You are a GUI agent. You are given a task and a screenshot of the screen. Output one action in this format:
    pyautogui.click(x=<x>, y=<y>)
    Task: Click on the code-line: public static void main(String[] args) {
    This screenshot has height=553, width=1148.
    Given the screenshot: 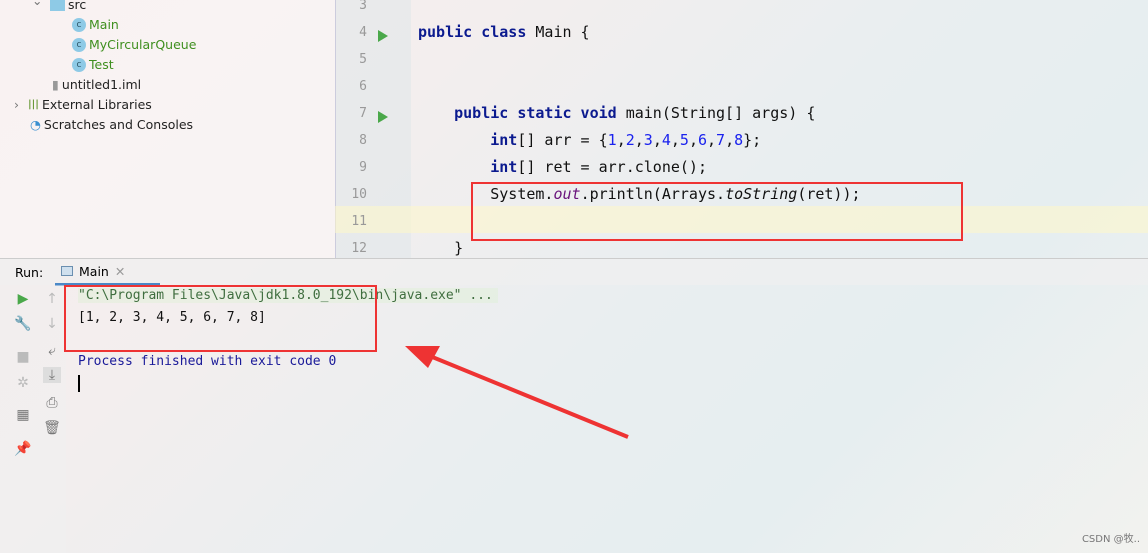 What is the action you would take?
    pyautogui.click(x=616, y=113)
    